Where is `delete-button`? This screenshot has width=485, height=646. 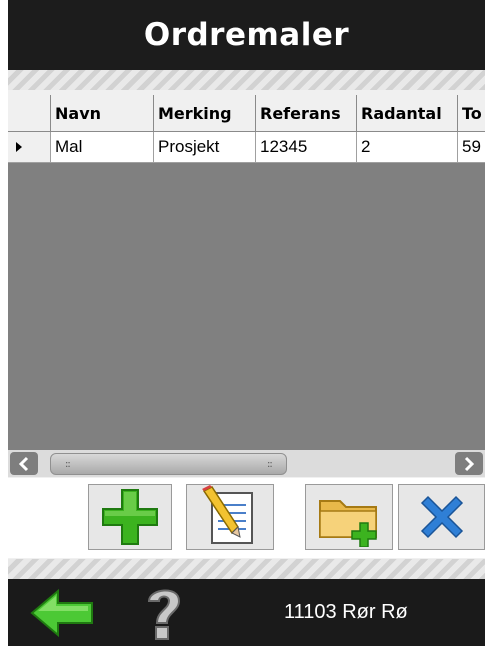 delete-button is located at coordinates (441, 517).